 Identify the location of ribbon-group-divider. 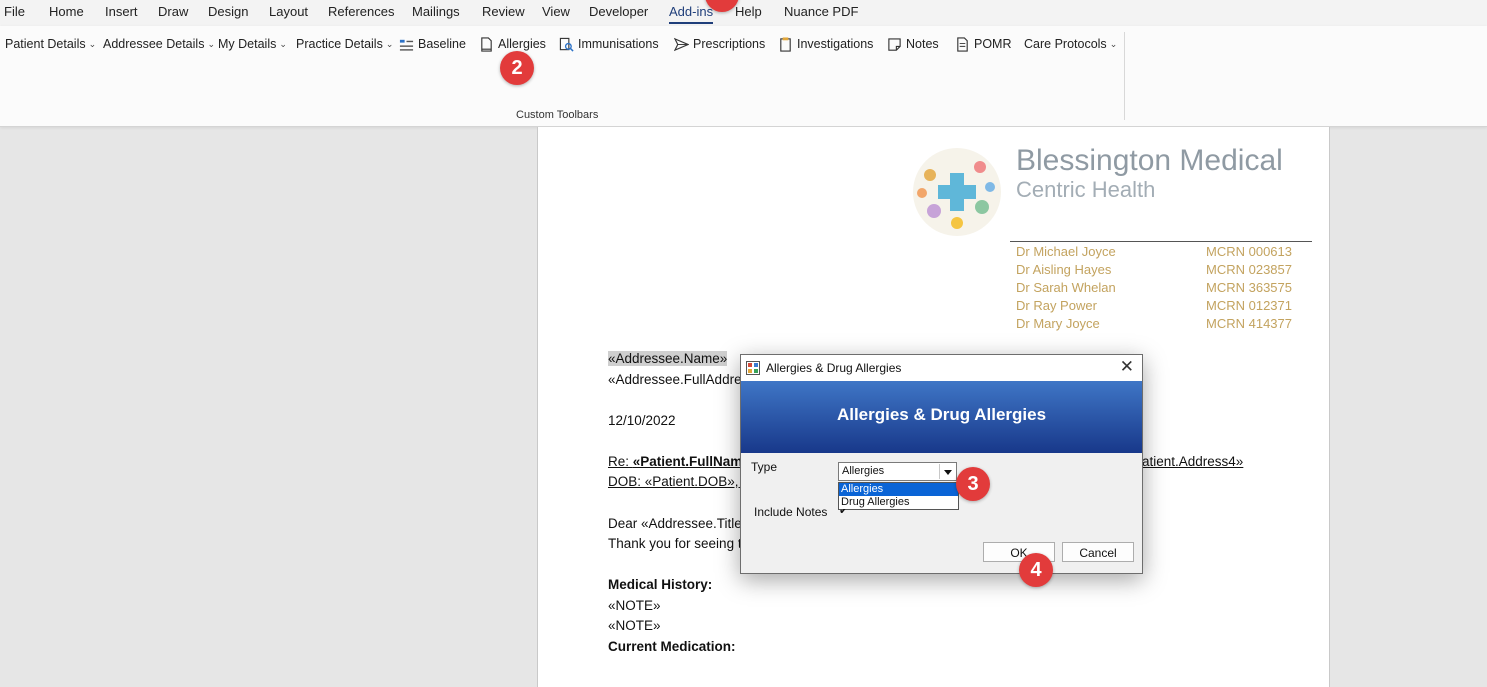
(1124, 76).